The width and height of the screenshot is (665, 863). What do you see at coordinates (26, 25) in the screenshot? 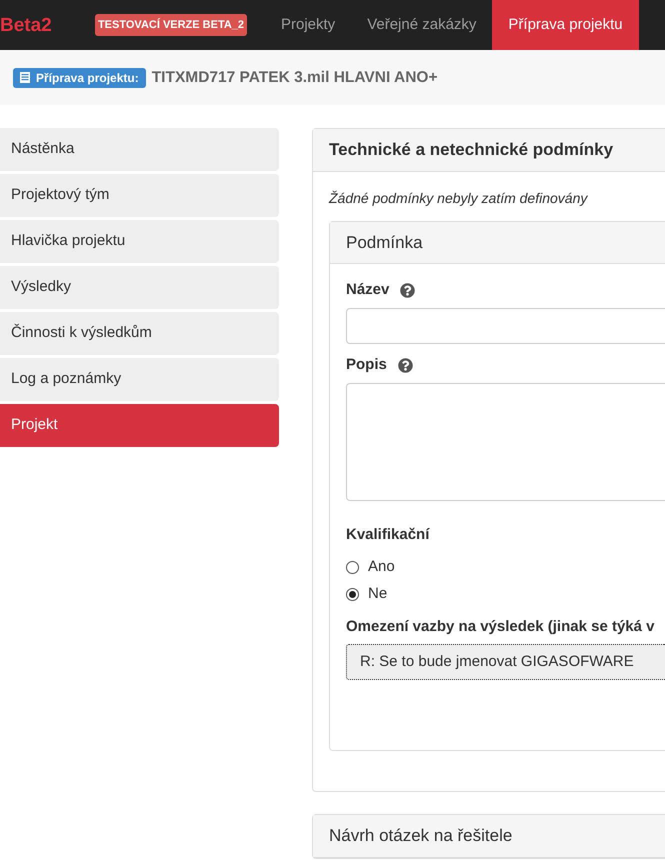
I see `logo: Beta2` at bounding box center [26, 25].